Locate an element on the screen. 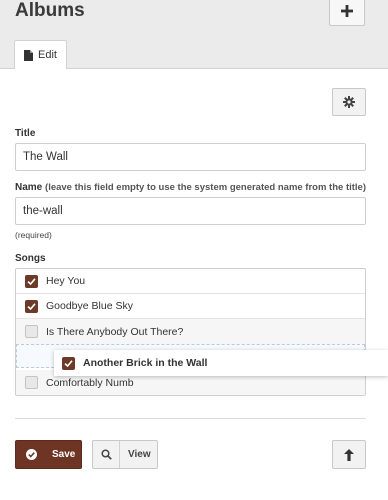 The image size is (388, 500). name-input: the-wall is located at coordinates (190, 211).